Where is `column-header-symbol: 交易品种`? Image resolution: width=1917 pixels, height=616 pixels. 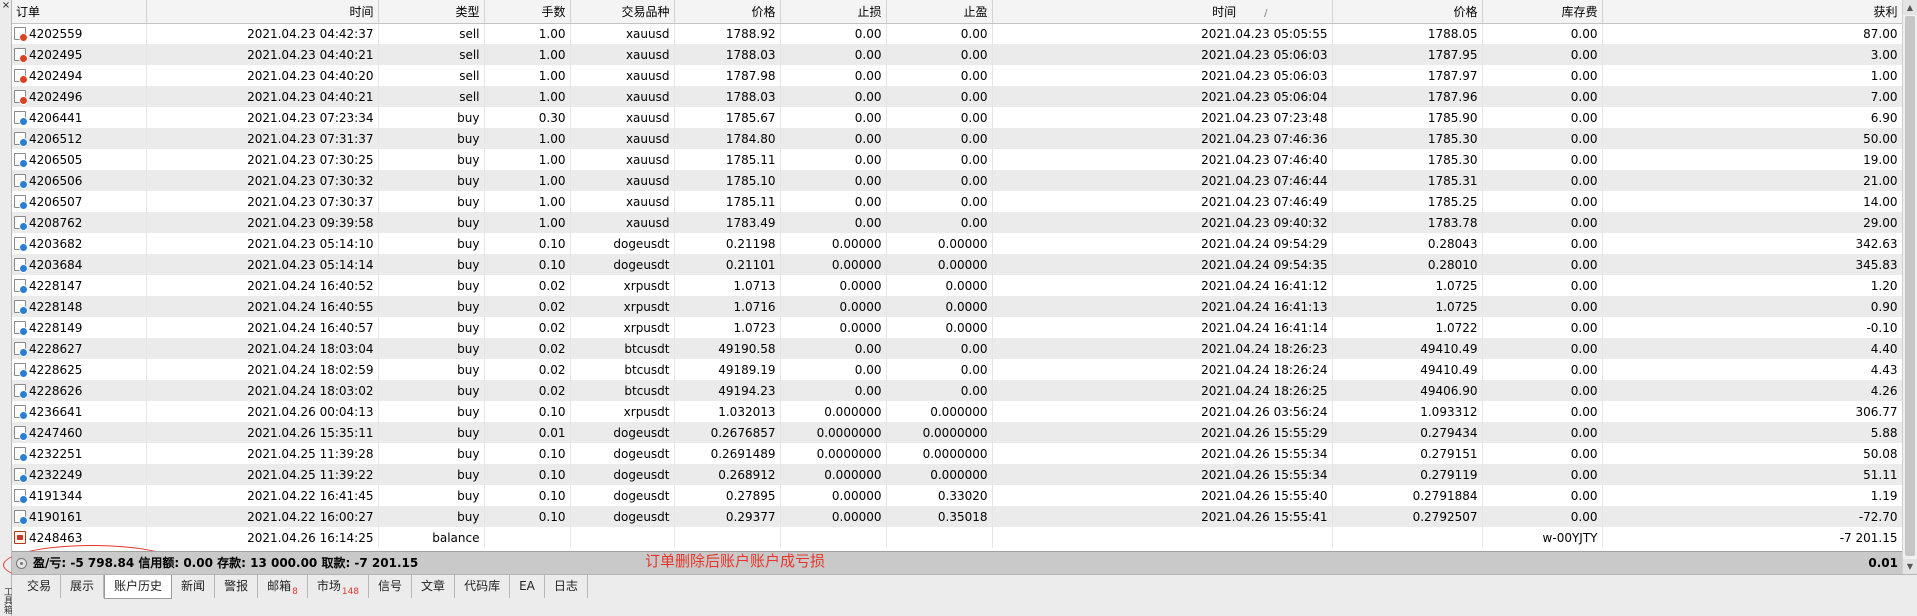 column-header-symbol: 交易品种 is located at coordinates (622, 12).